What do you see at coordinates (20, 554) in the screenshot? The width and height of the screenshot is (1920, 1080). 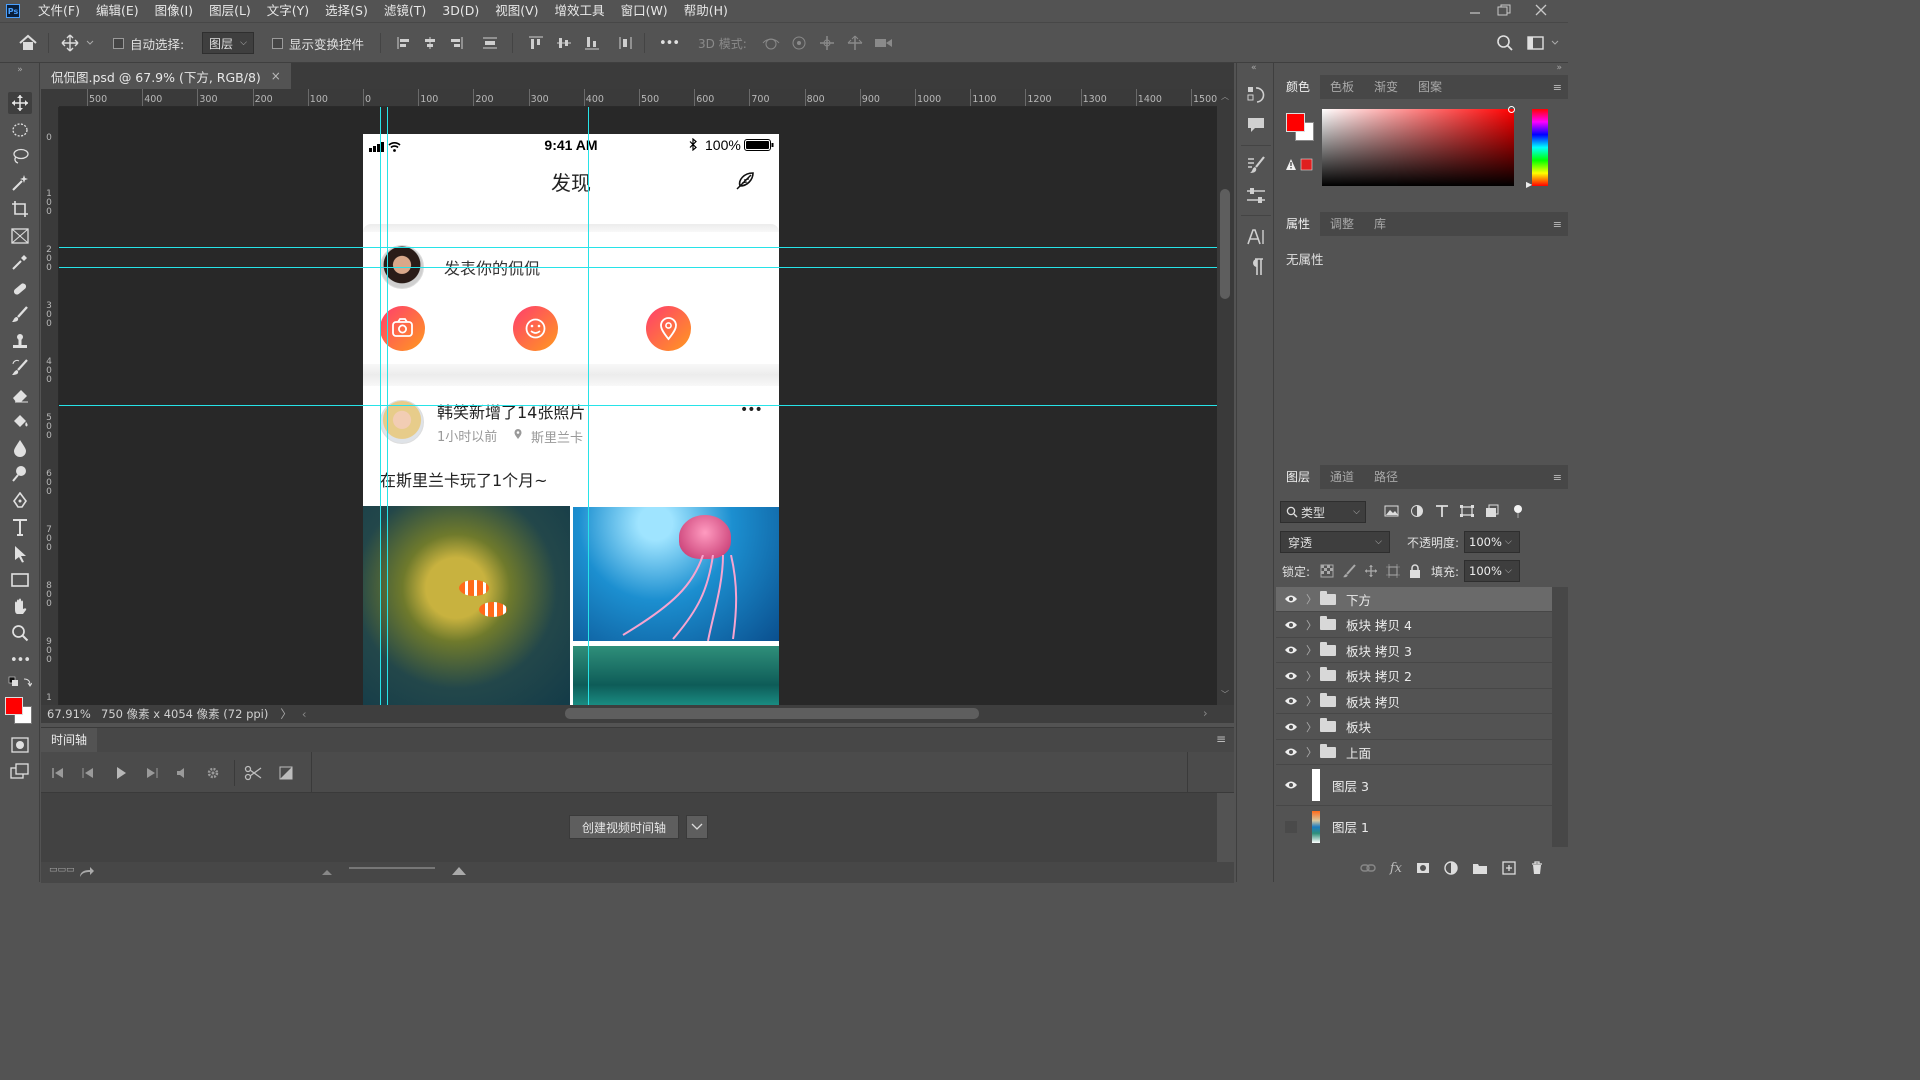 I see `path-selection-tool-icon` at bounding box center [20, 554].